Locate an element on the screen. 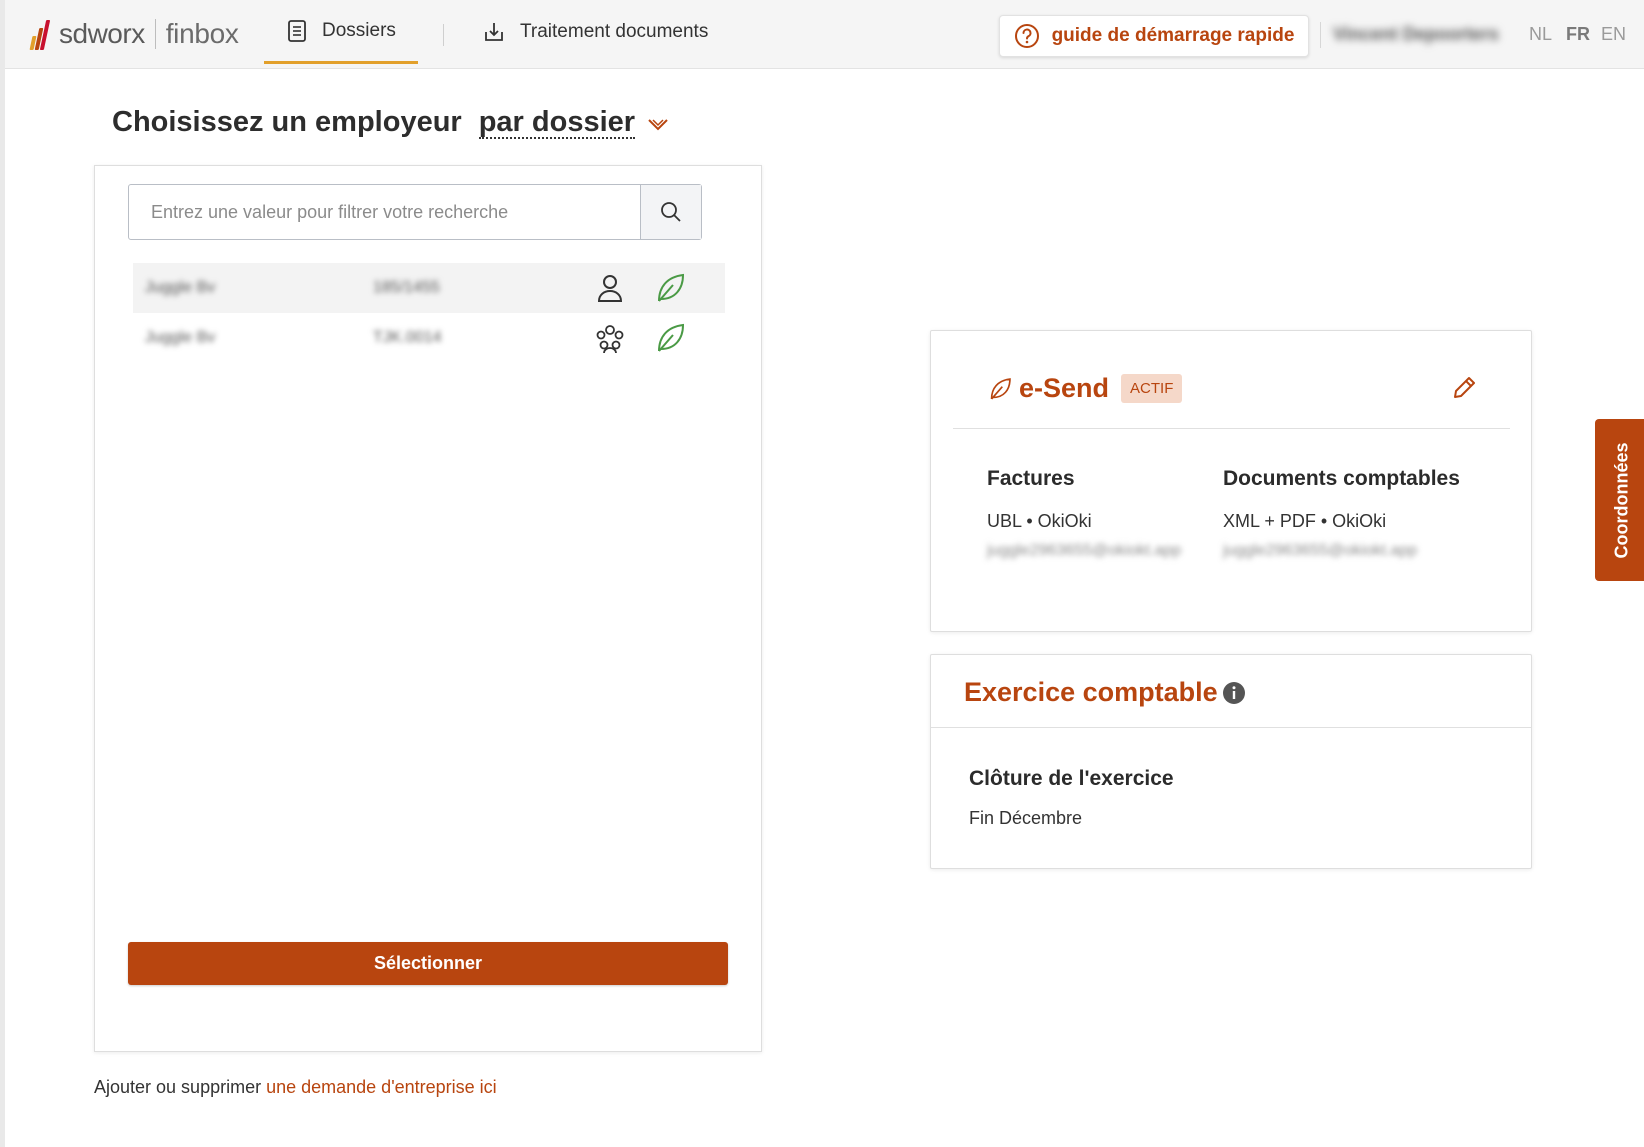  invoices-heading: Factures is located at coordinates (1031, 478).